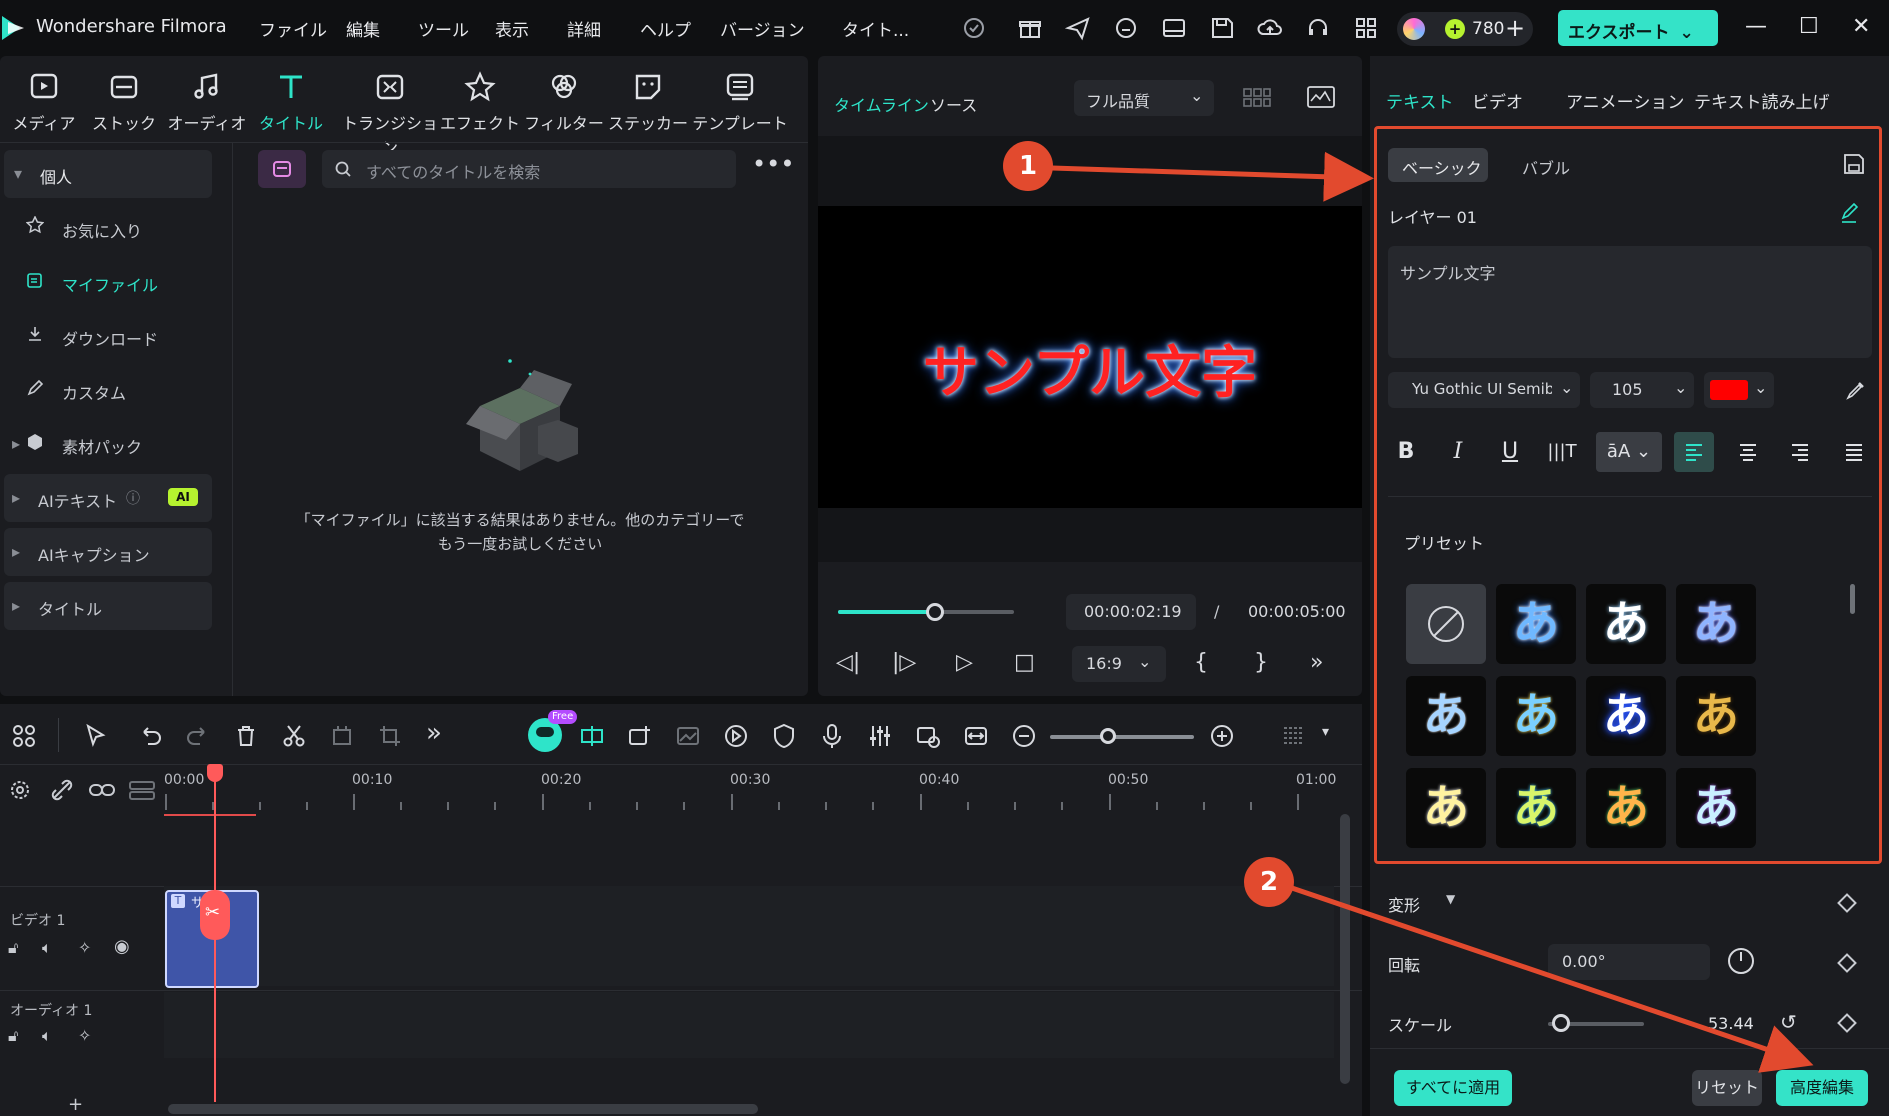  Describe the element at coordinates (1497, 100) in the screenshot. I see `tab-video: ビデオ` at that location.